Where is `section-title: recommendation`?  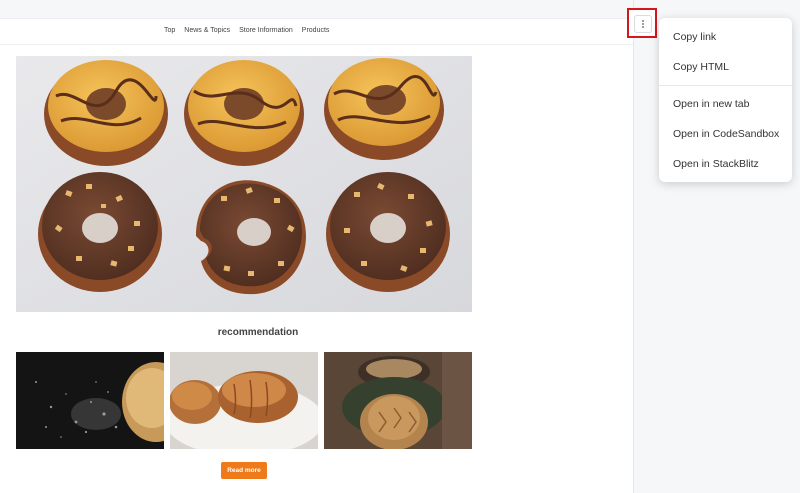
section-title: recommendation is located at coordinates (258, 332).